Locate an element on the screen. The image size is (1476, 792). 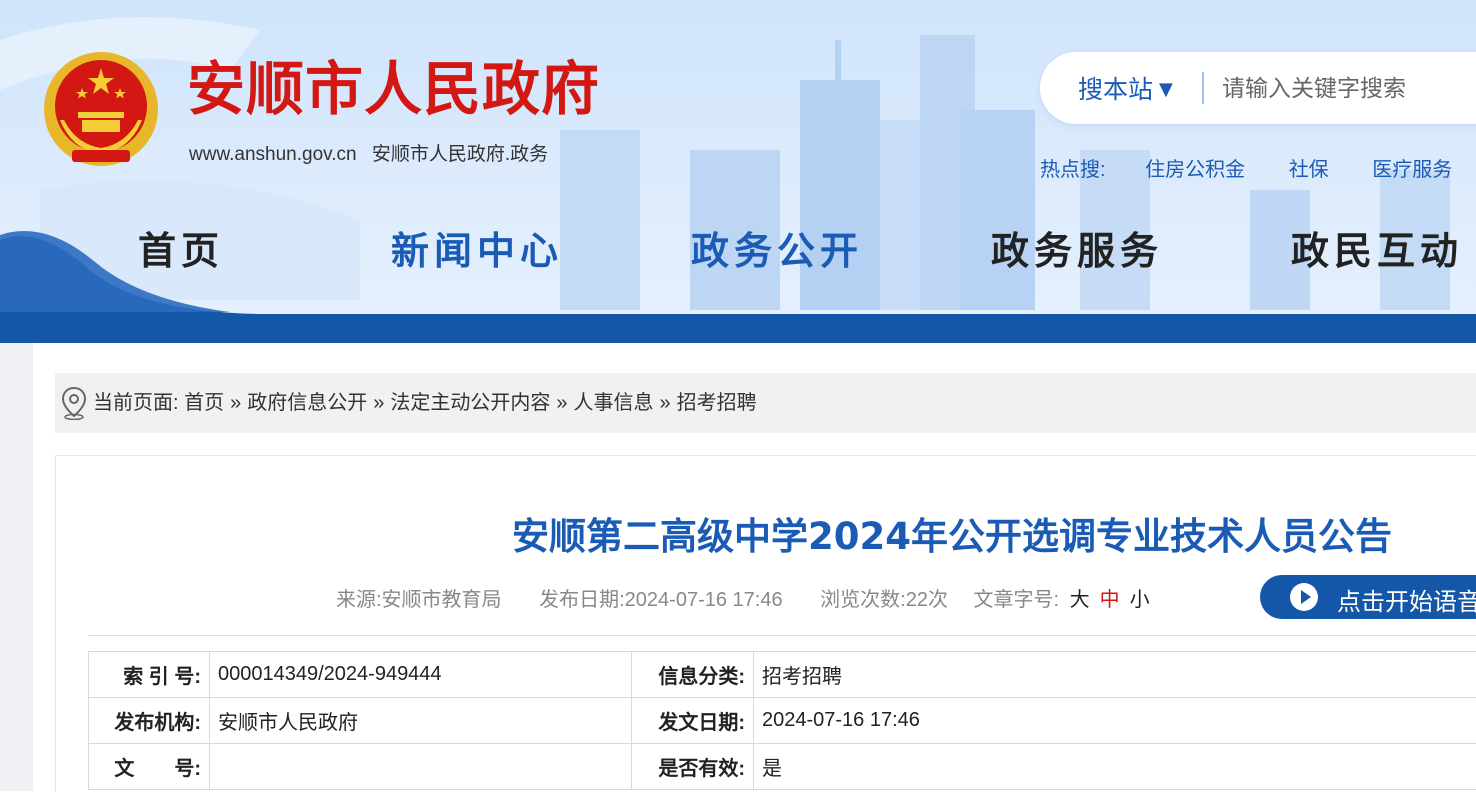
table-row: 发布机构: 安顺市人民政府 发文日期: 2024-07-16 17:46 is located at coordinates (782, 721).